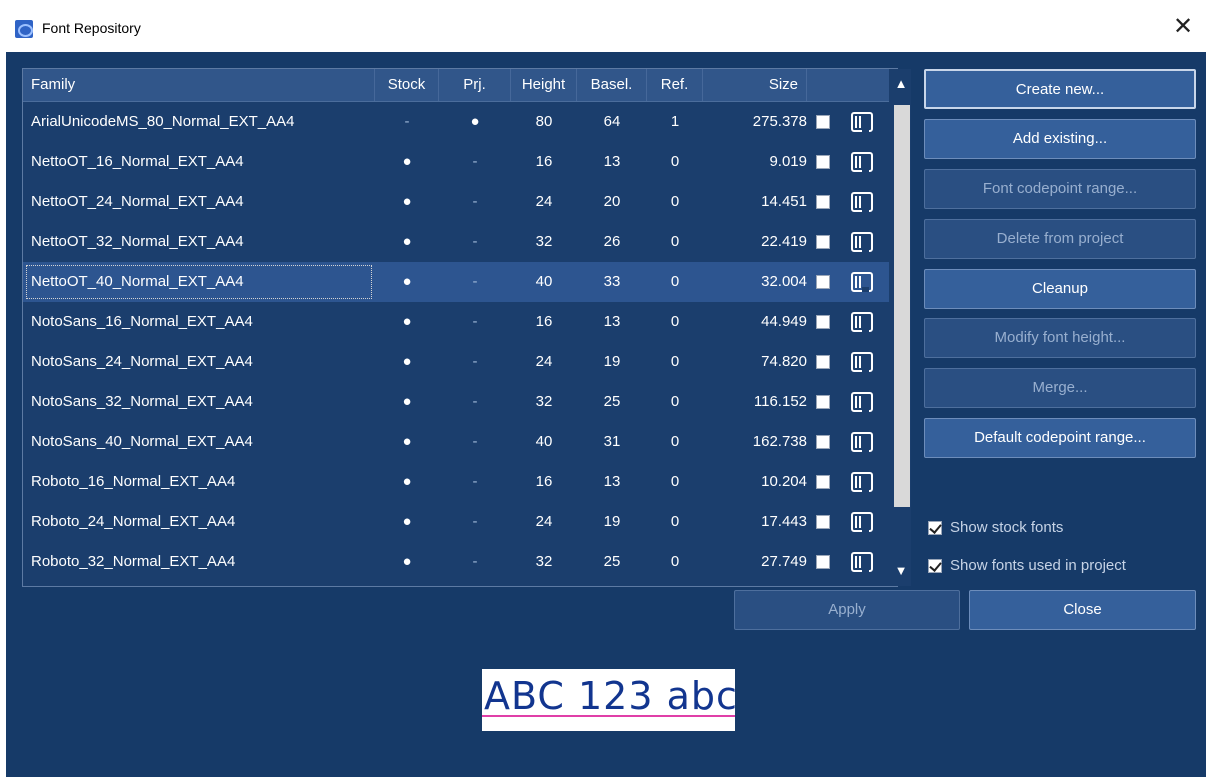  Describe the element at coordinates (1082, 610) in the screenshot. I see `close-button: Close` at that location.